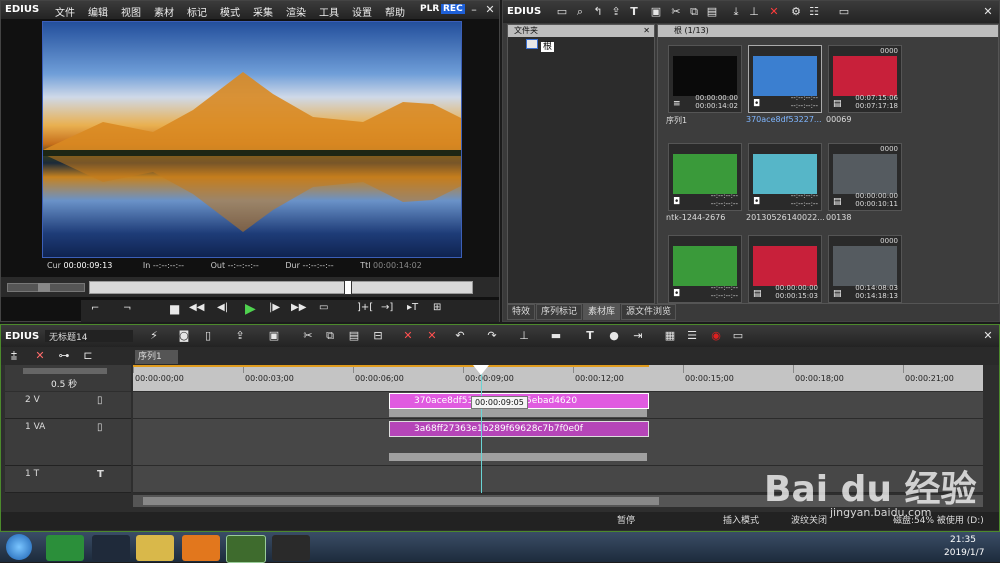 Image resolution: width=1000 pixels, height=563 pixels. What do you see at coordinates (362, 13) in the screenshot?
I see `menu-settings: 设置` at bounding box center [362, 13].